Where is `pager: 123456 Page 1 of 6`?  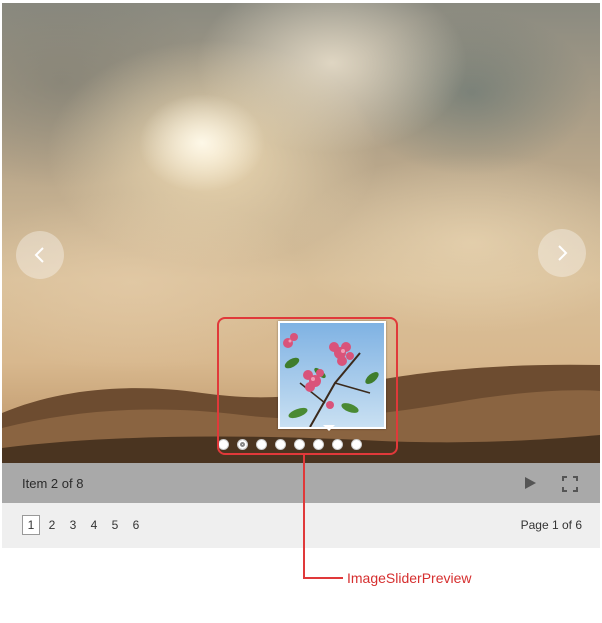 pager: 123456 Page 1 of 6 is located at coordinates (301, 525).